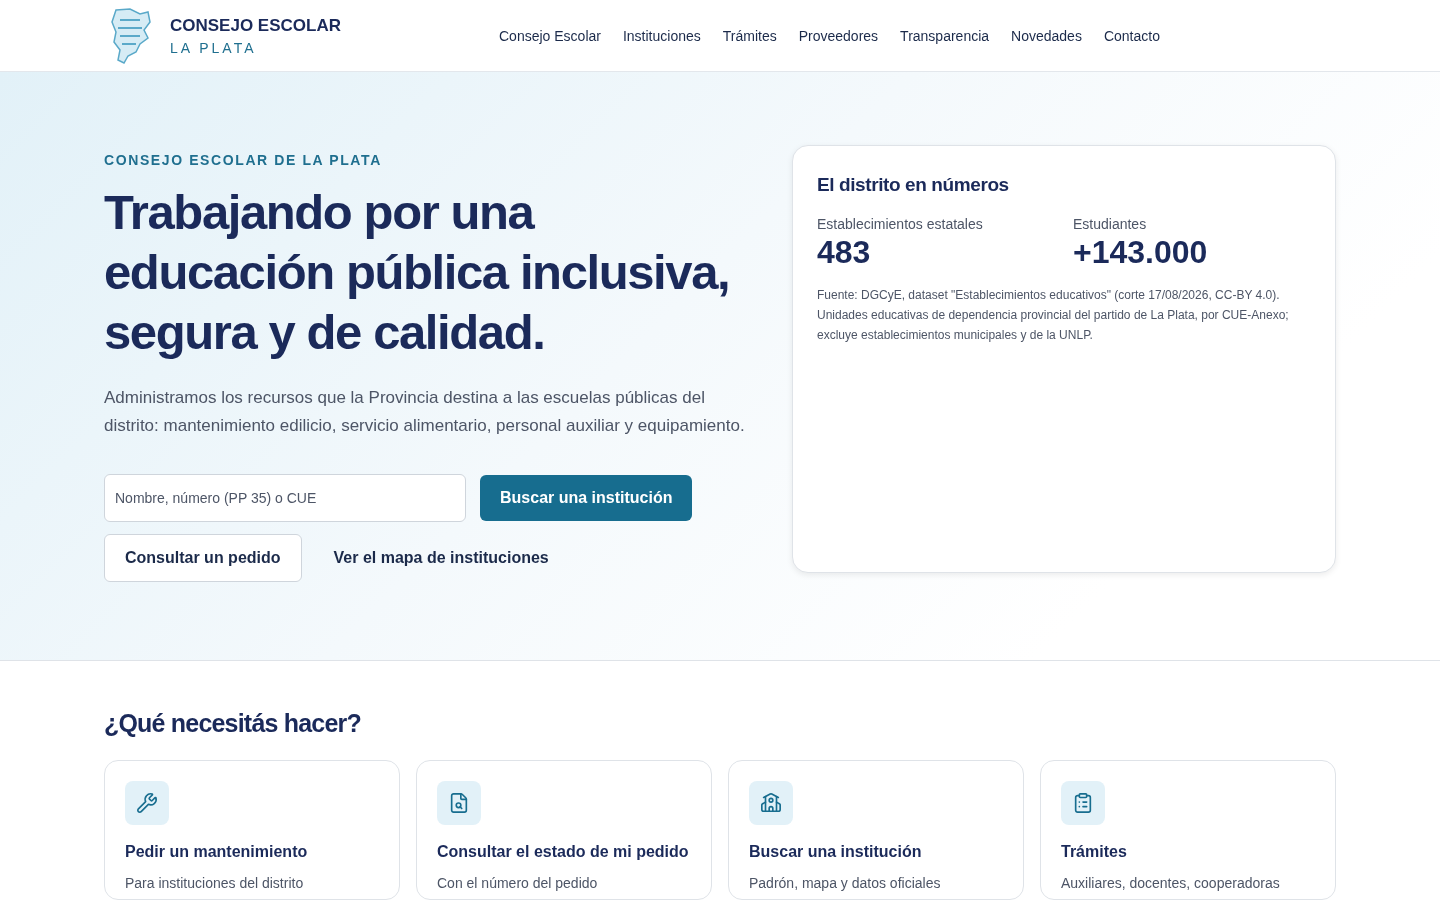  What do you see at coordinates (749, 35) in the screenshot?
I see `nav-link: Trámites` at bounding box center [749, 35].